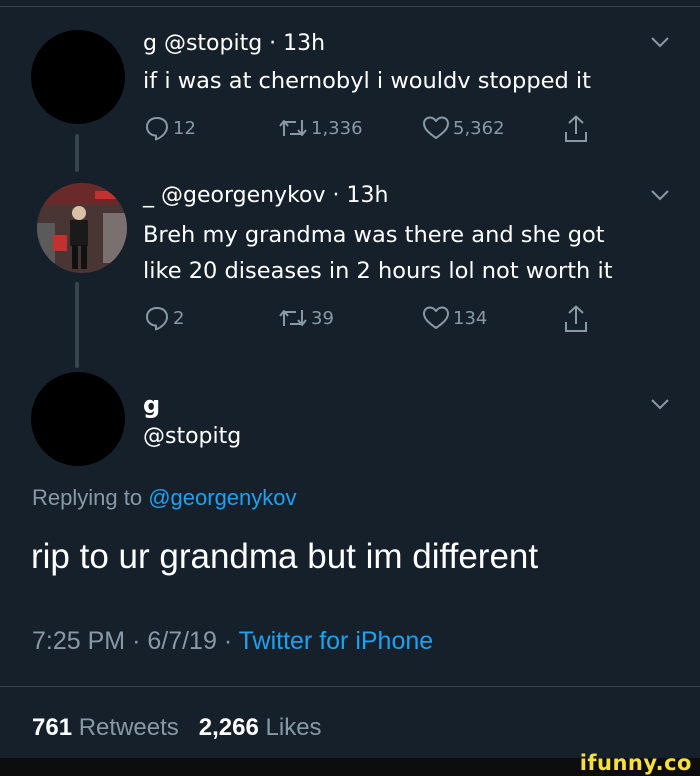 The width and height of the screenshot is (700, 776). Describe the element at coordinates (336, 641) in the screenshot. I see `client-link: Twitter for iPhone` at that location.